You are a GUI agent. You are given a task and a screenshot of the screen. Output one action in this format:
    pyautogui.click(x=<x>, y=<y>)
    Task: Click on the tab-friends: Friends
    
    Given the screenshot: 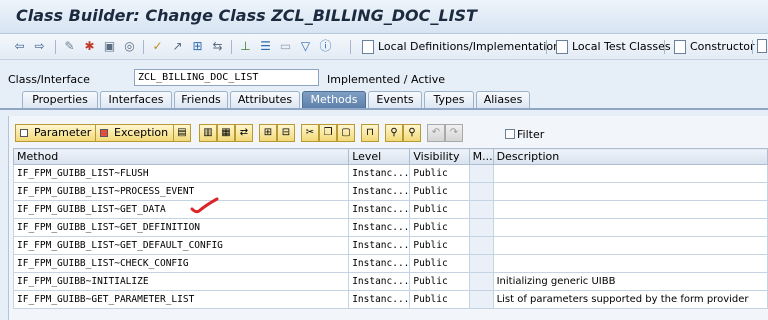 What is the action you would take?
    pyautogui.click(x=201, y=99)
    